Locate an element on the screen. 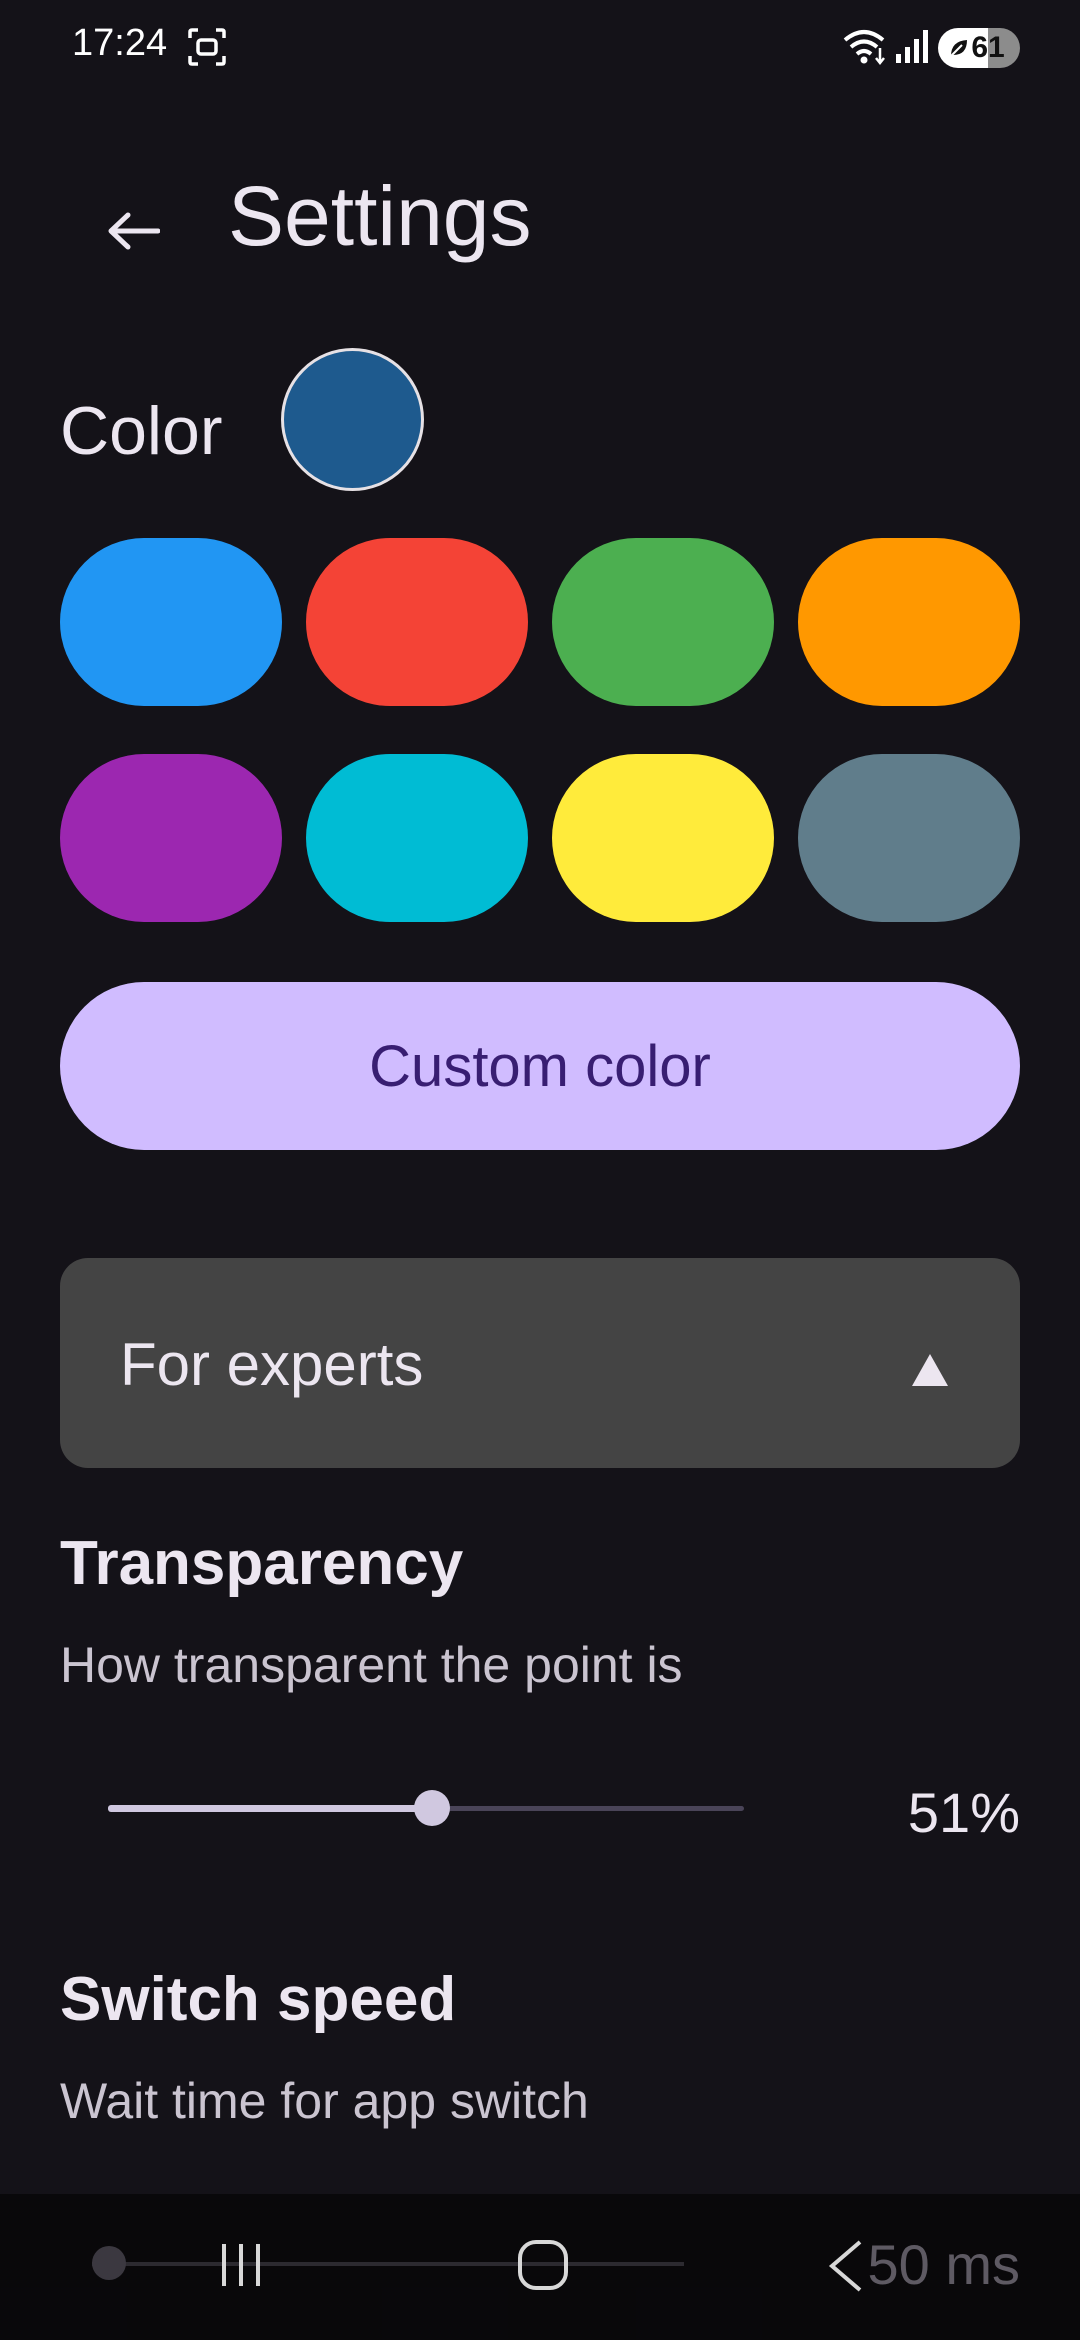 The width and height of the screenshot is (1080, 2340). signal-icon is located at coordinates (912, 46).